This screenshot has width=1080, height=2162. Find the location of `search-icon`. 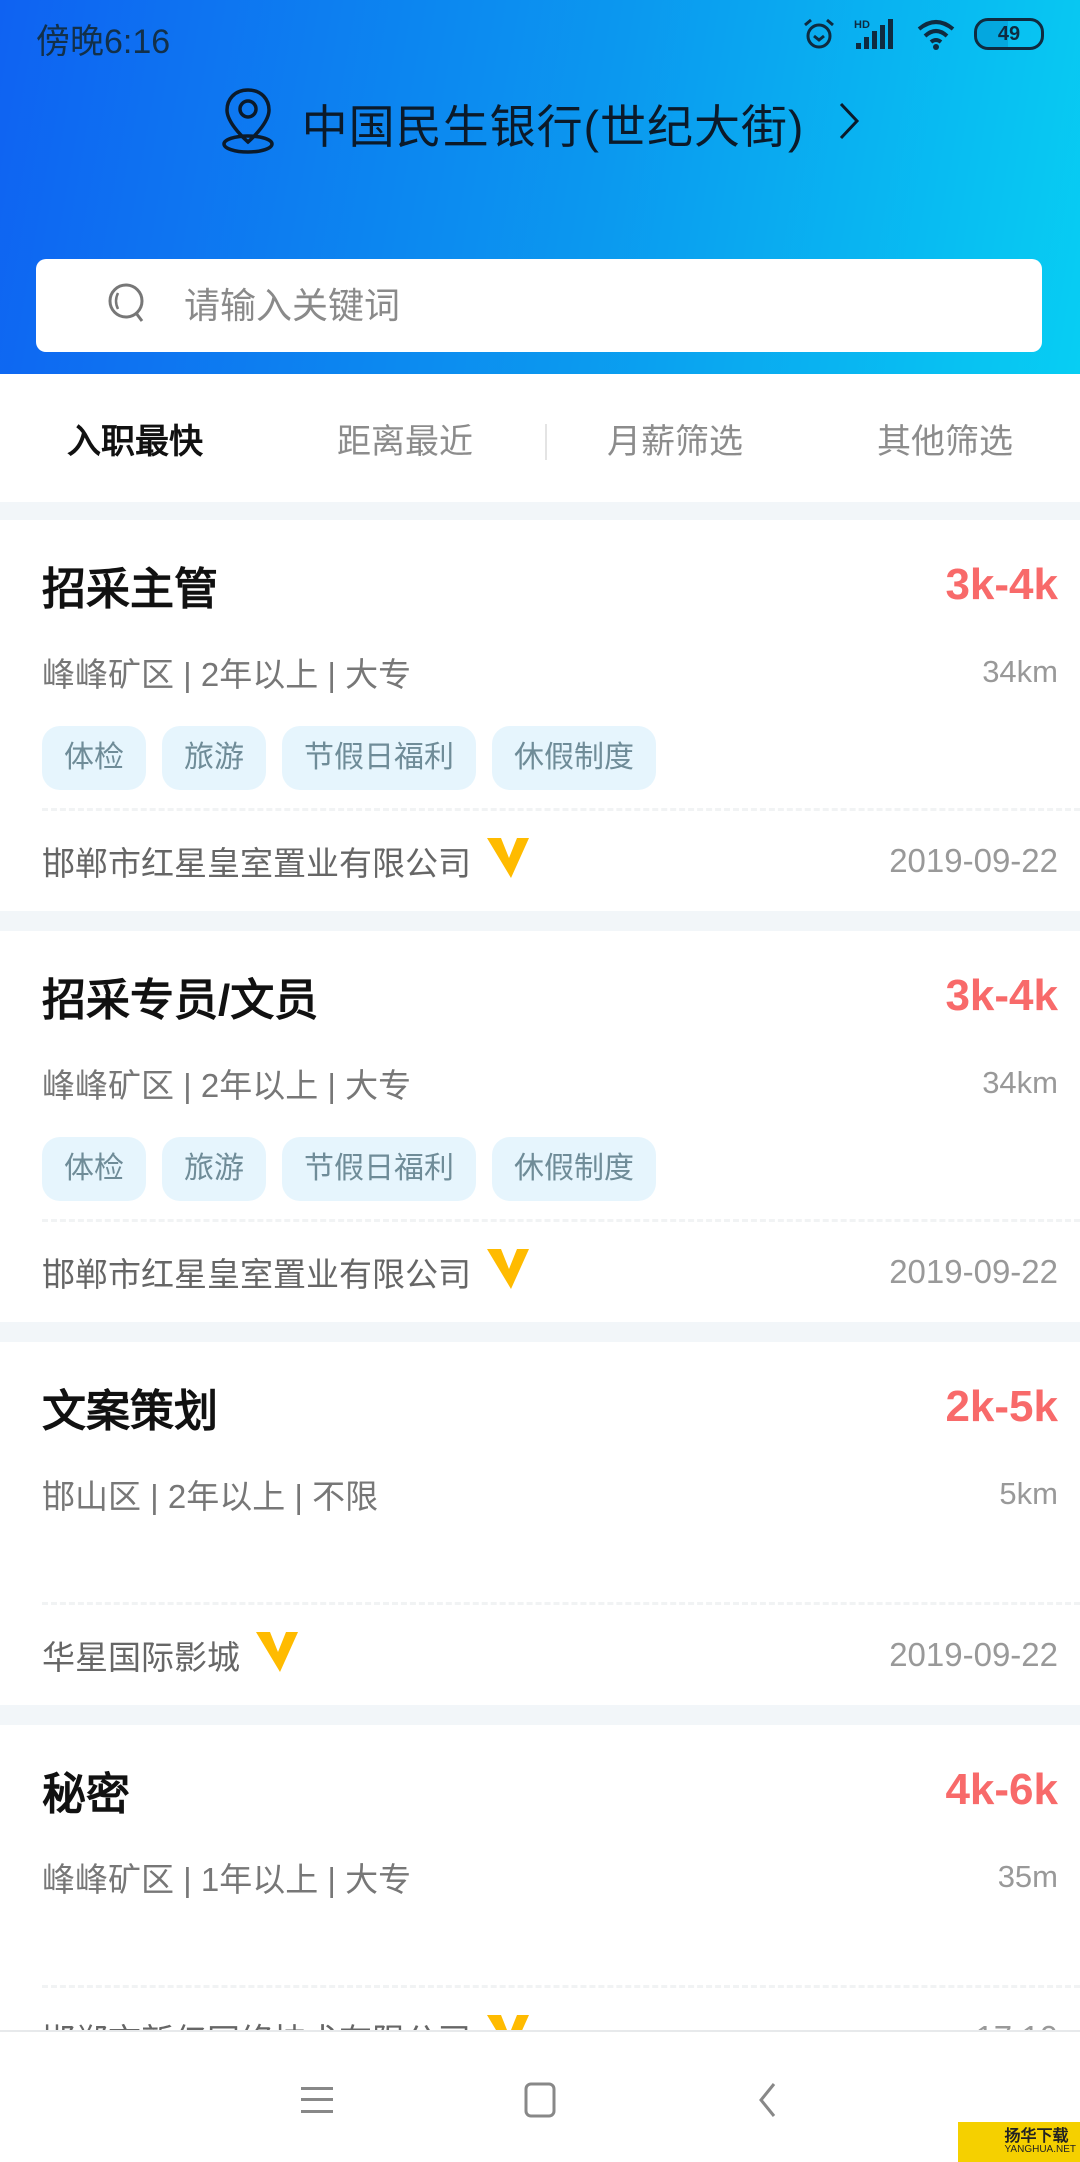

search-icon is located at coordinates (128, 305).